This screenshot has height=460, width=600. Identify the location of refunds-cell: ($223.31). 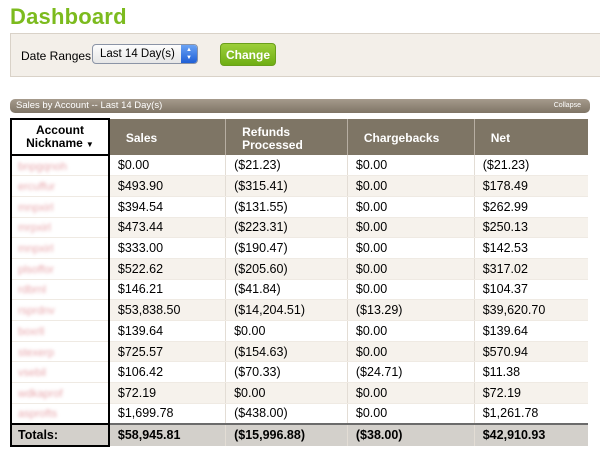
(286, 228).